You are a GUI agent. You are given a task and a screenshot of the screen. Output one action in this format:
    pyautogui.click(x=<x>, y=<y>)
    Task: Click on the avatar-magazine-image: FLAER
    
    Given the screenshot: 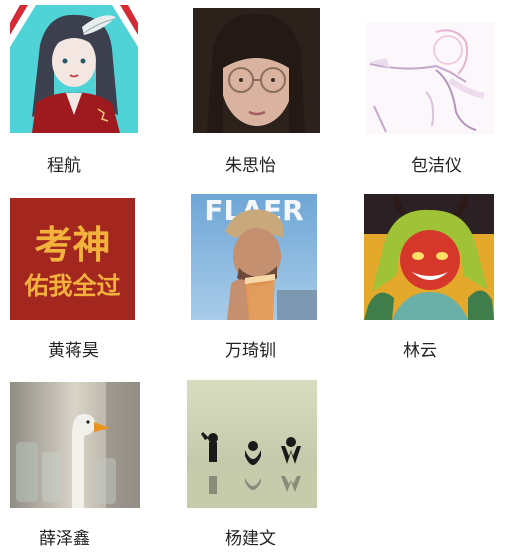 What is the action you would take?
    pyautogui.click(x=254, y=257)
    